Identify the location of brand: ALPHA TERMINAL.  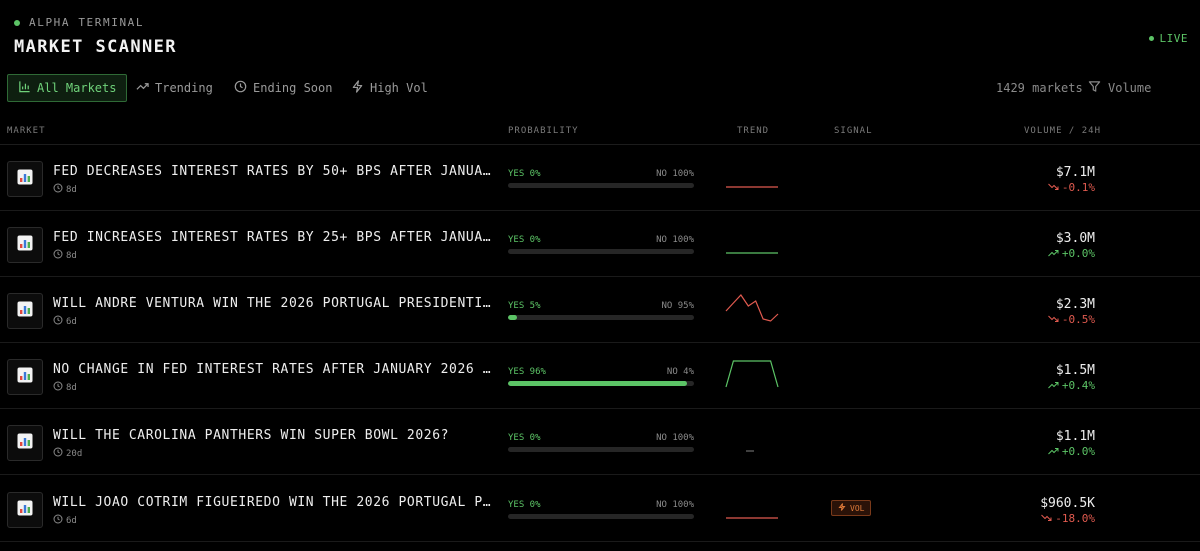
(79, 22).